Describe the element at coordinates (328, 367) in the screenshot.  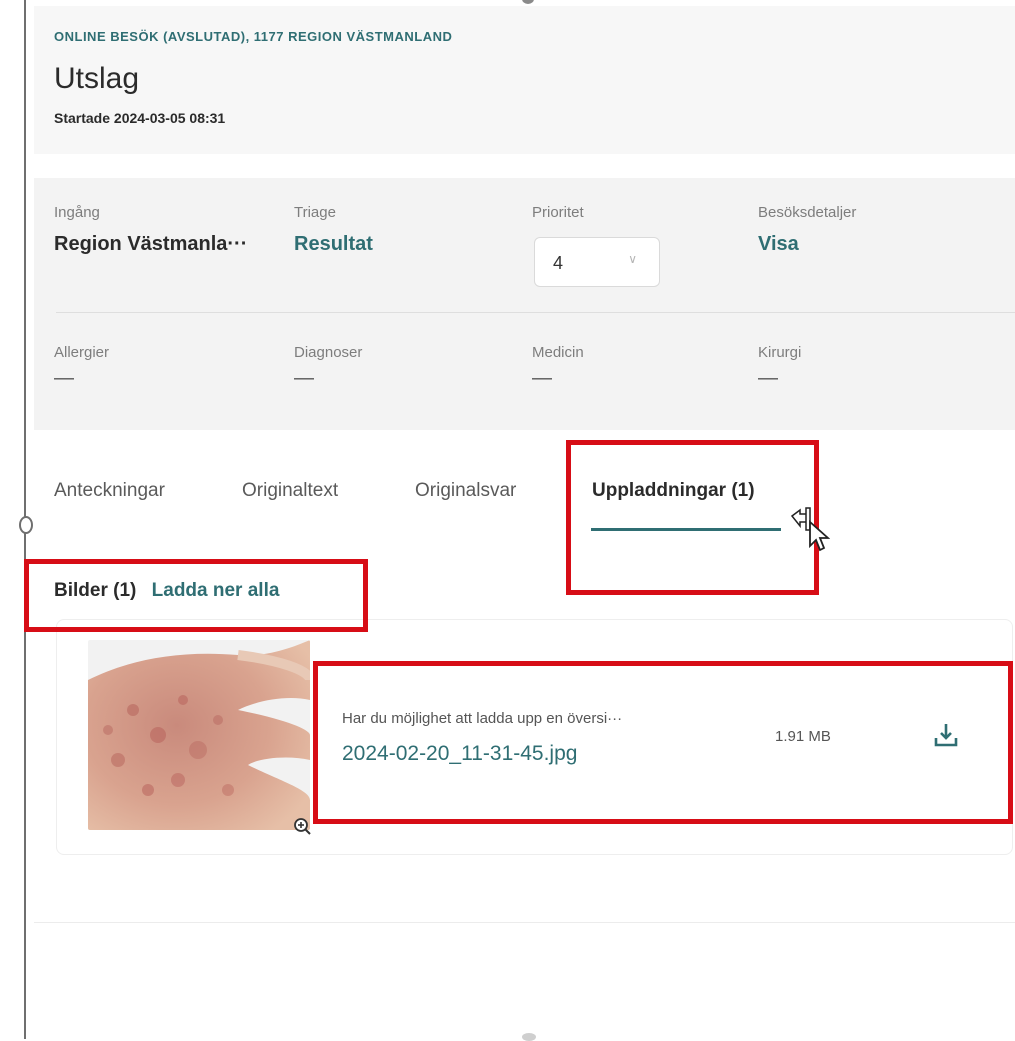
I see `info-diagnoses: Diagnoser —` at that location.